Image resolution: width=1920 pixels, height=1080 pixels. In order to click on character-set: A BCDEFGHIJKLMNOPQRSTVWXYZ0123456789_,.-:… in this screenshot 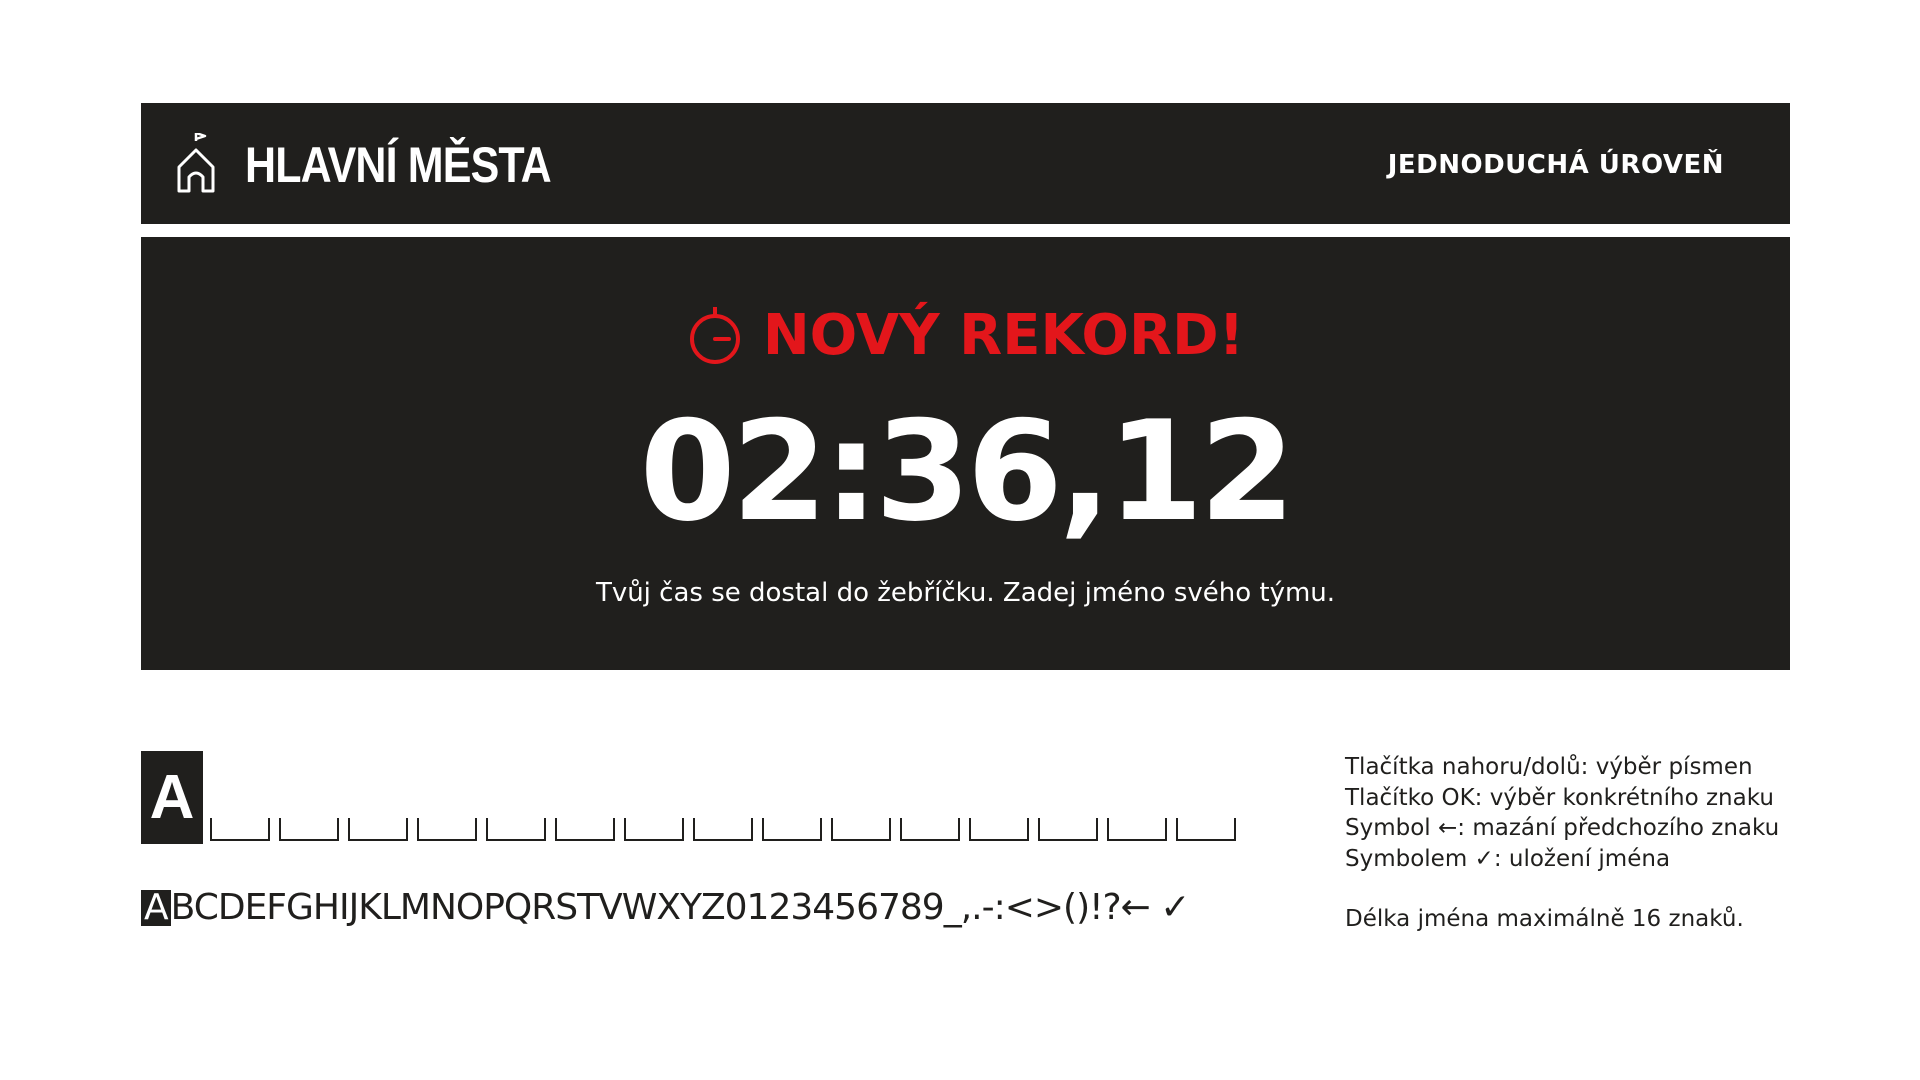, I will do `click(666, 908)`.